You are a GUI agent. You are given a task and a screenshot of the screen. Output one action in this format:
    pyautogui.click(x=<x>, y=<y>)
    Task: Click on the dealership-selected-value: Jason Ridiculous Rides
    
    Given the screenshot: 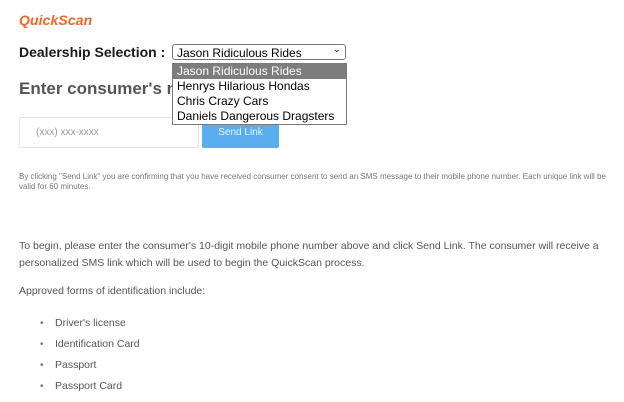 What is the action you would take?
    pyautogui.click(x=239, y=53)
    